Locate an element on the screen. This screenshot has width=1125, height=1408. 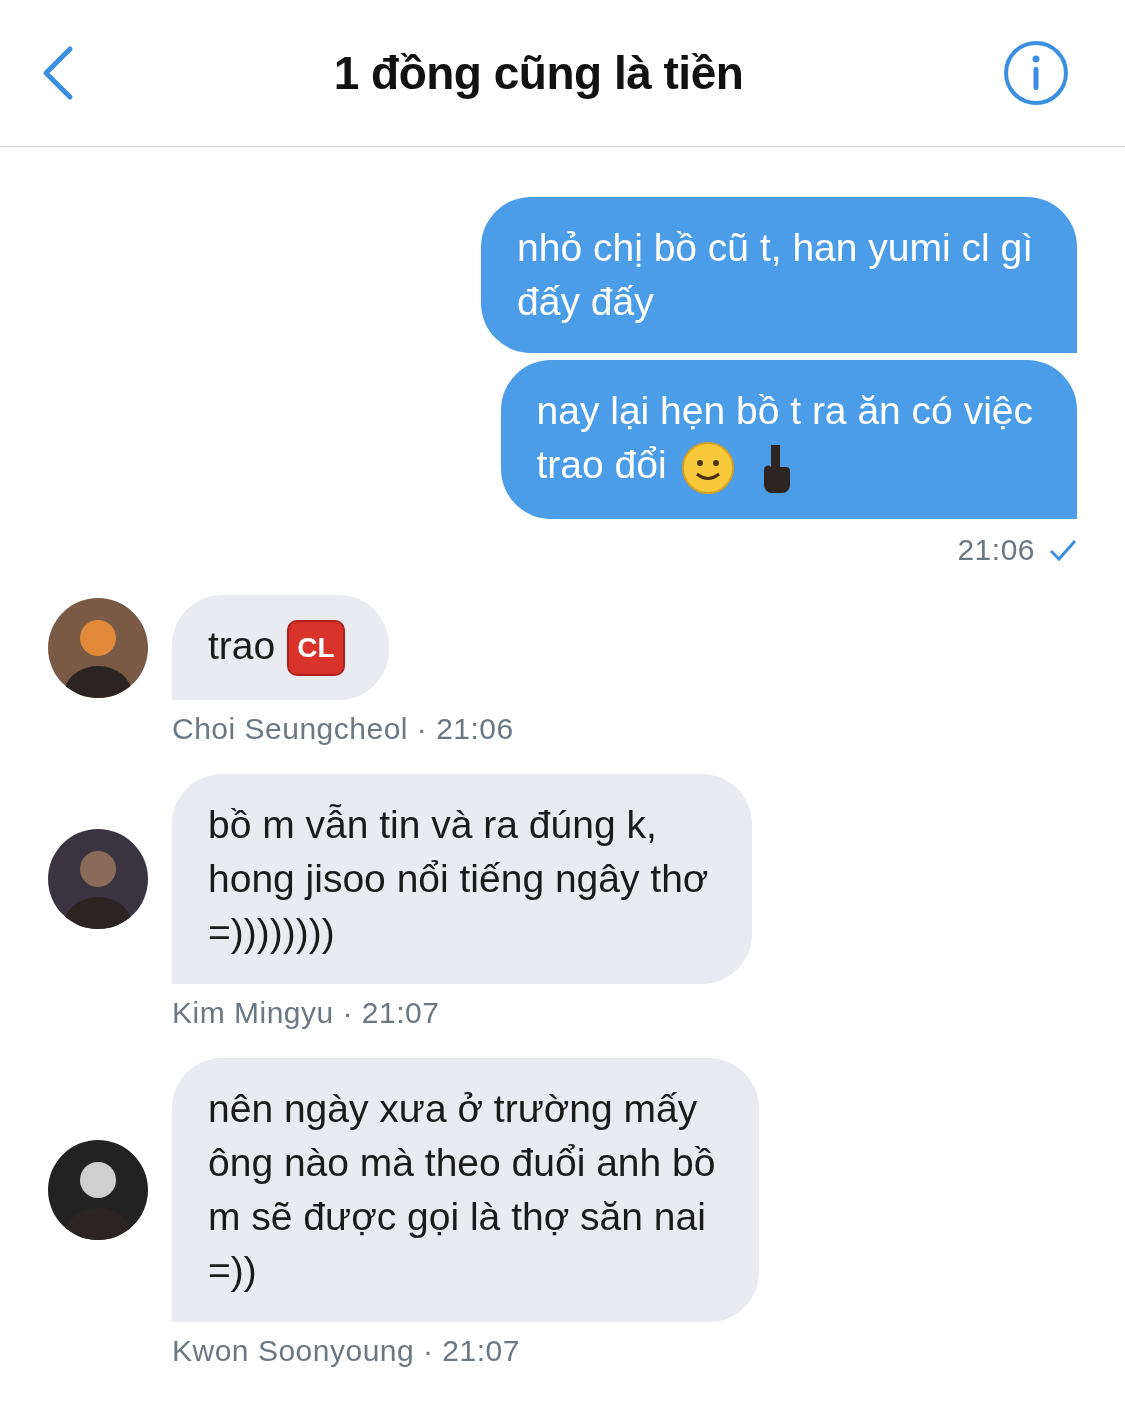
message-text: nhỏ chị bồ cũ t, han yumi cl gì đấy đấy is located at coordinates (775, 274).